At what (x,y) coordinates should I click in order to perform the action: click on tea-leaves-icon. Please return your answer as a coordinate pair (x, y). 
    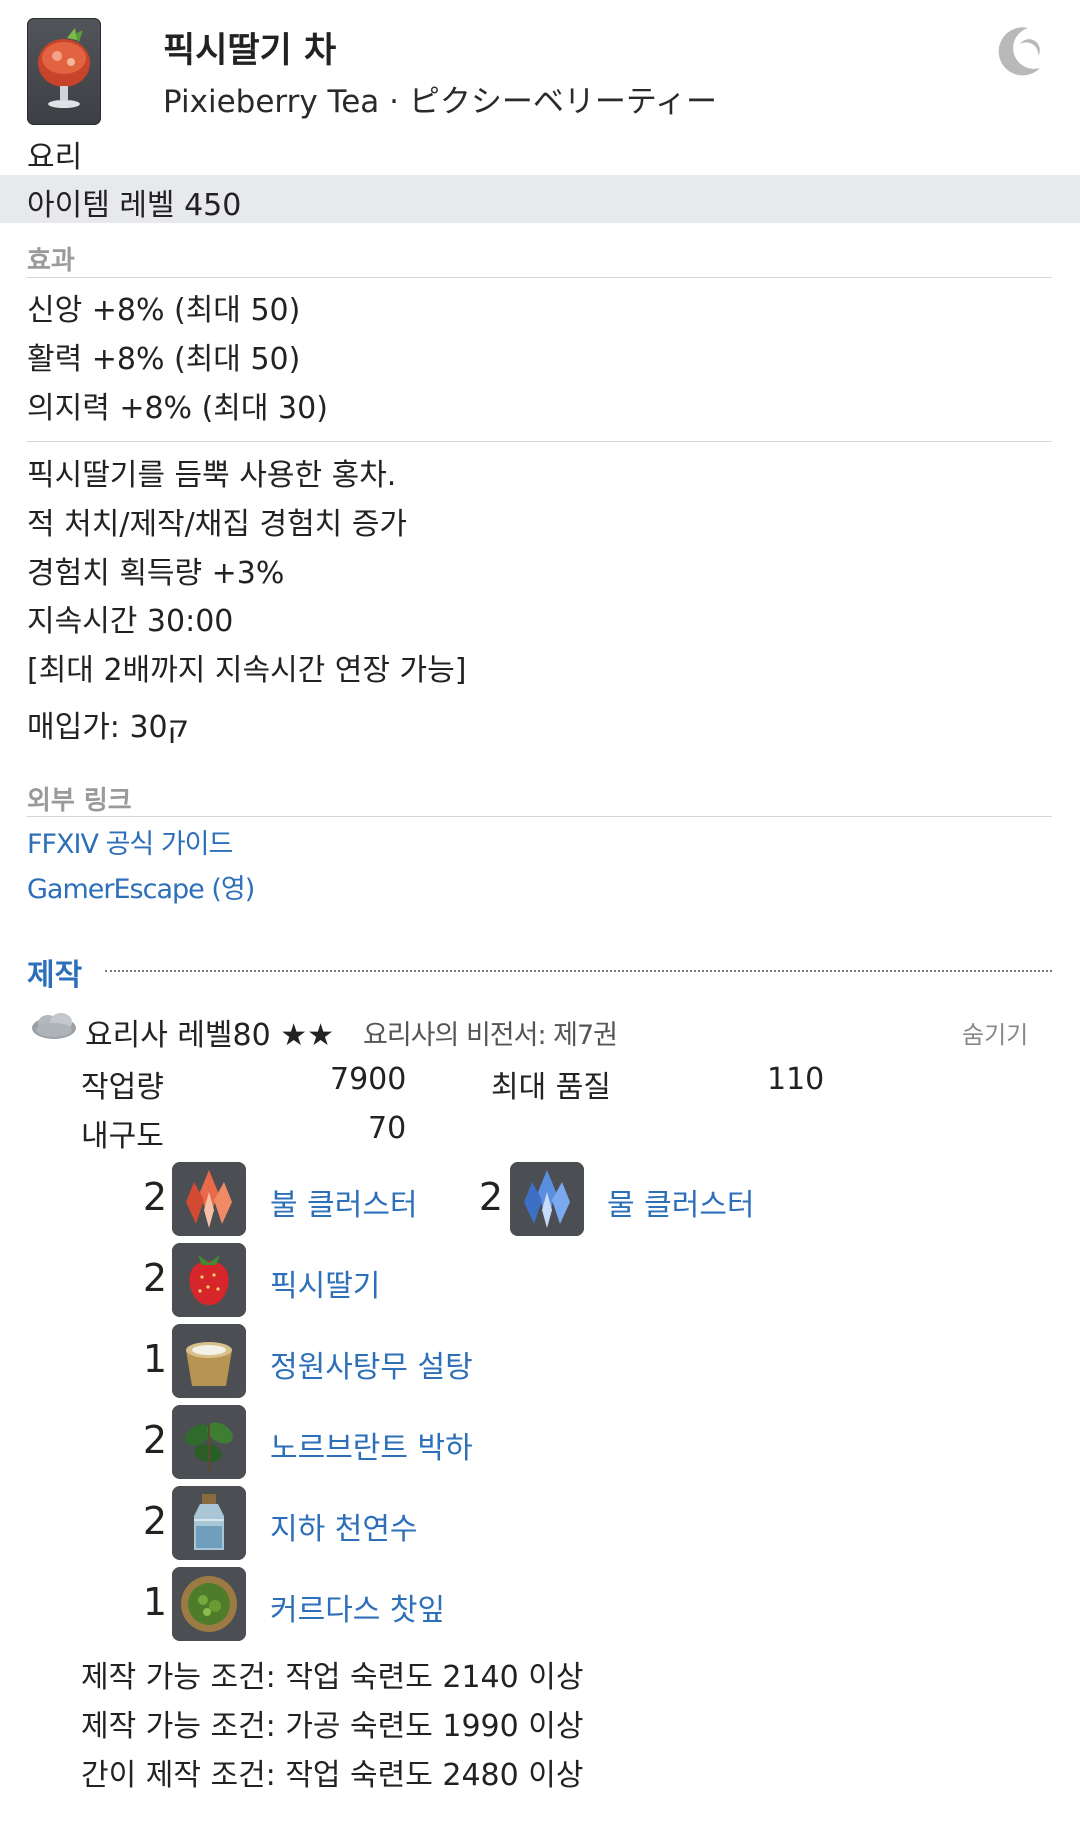
    Looking at the image, I should click on (209, 1604).